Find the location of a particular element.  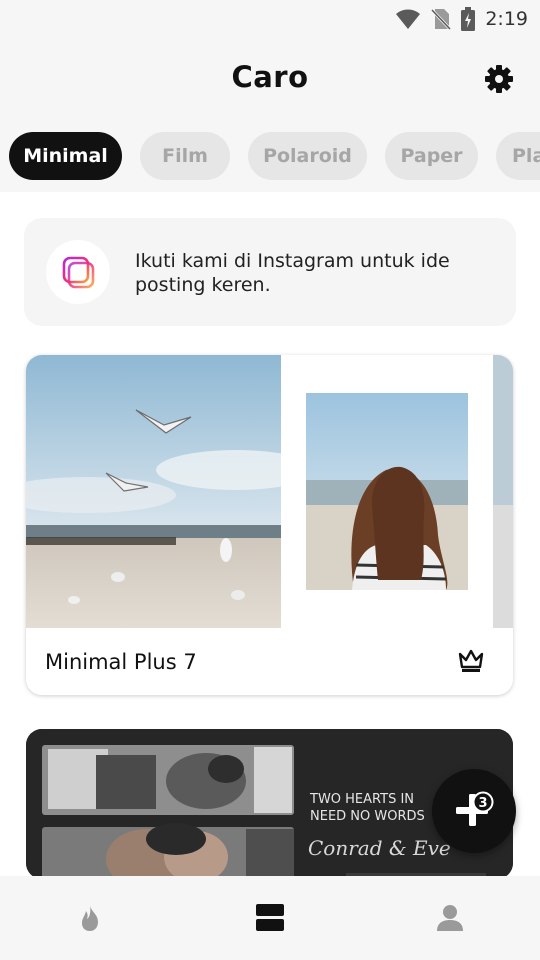

category-tabs: Minimal Film Polaroid Paper Pla is located at coordinates (270, 158).